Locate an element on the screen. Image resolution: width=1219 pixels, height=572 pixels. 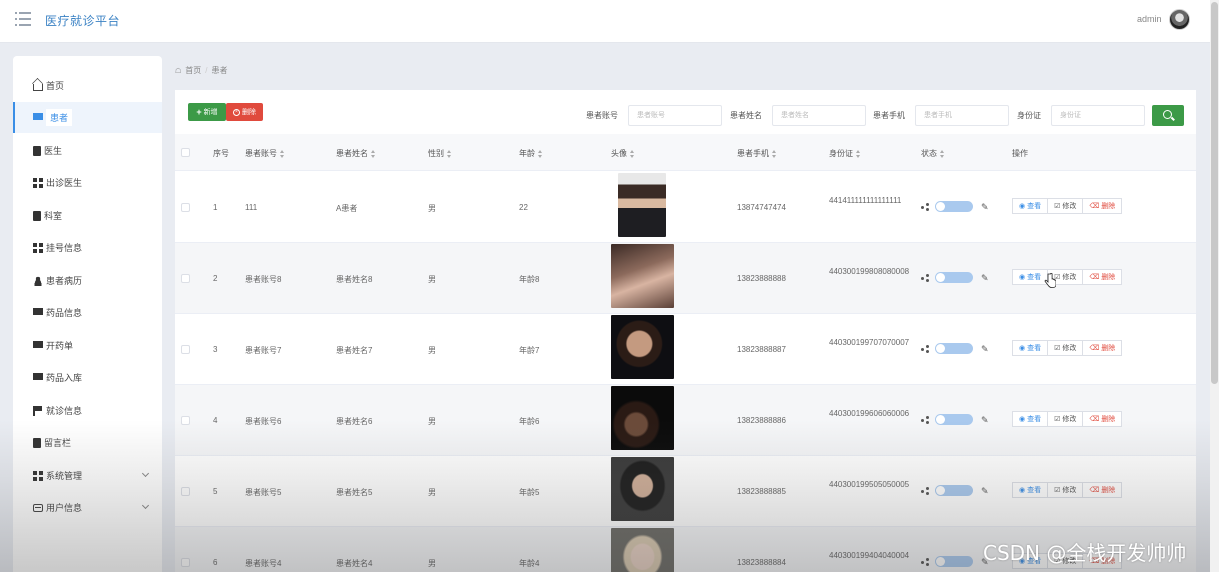
add-button: + 新增 is located at coordinates (207, 112).